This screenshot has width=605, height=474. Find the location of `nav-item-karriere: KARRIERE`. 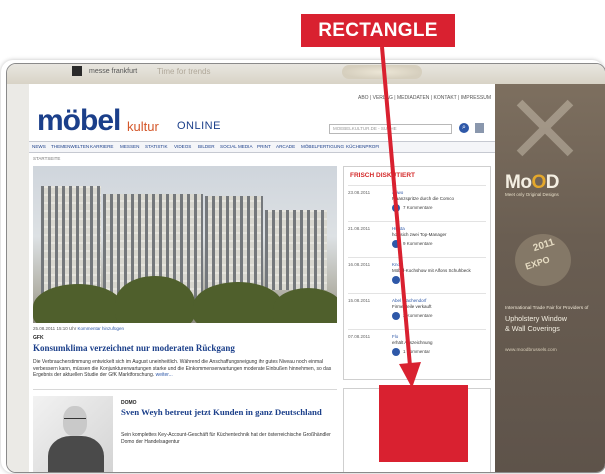

nav-item-karriere: KARRIERE is located at coordinates (102, 146).